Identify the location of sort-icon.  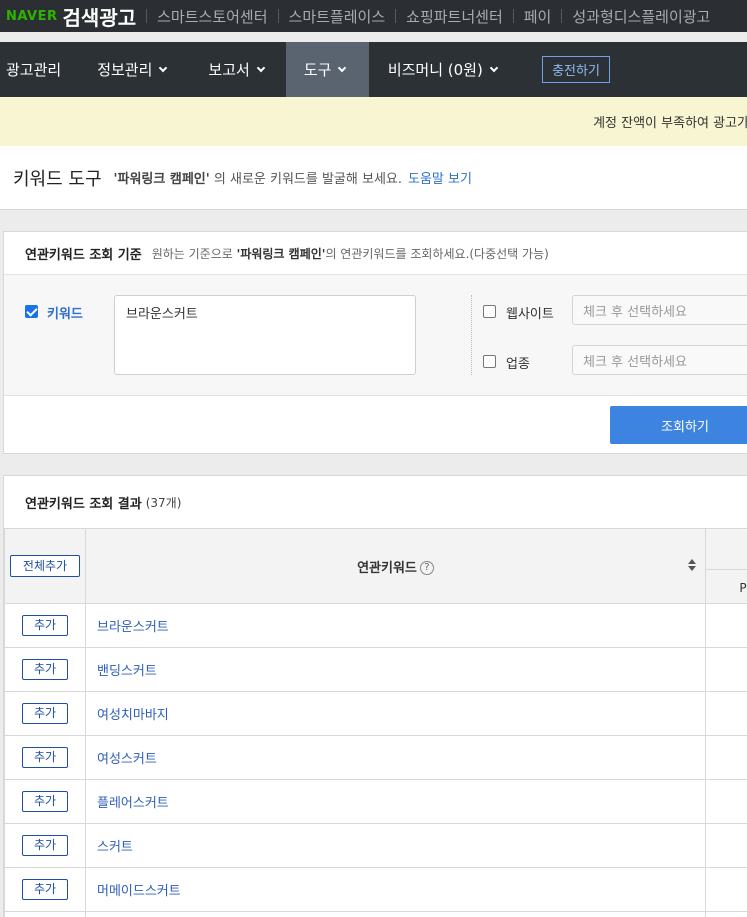
(692, 566).